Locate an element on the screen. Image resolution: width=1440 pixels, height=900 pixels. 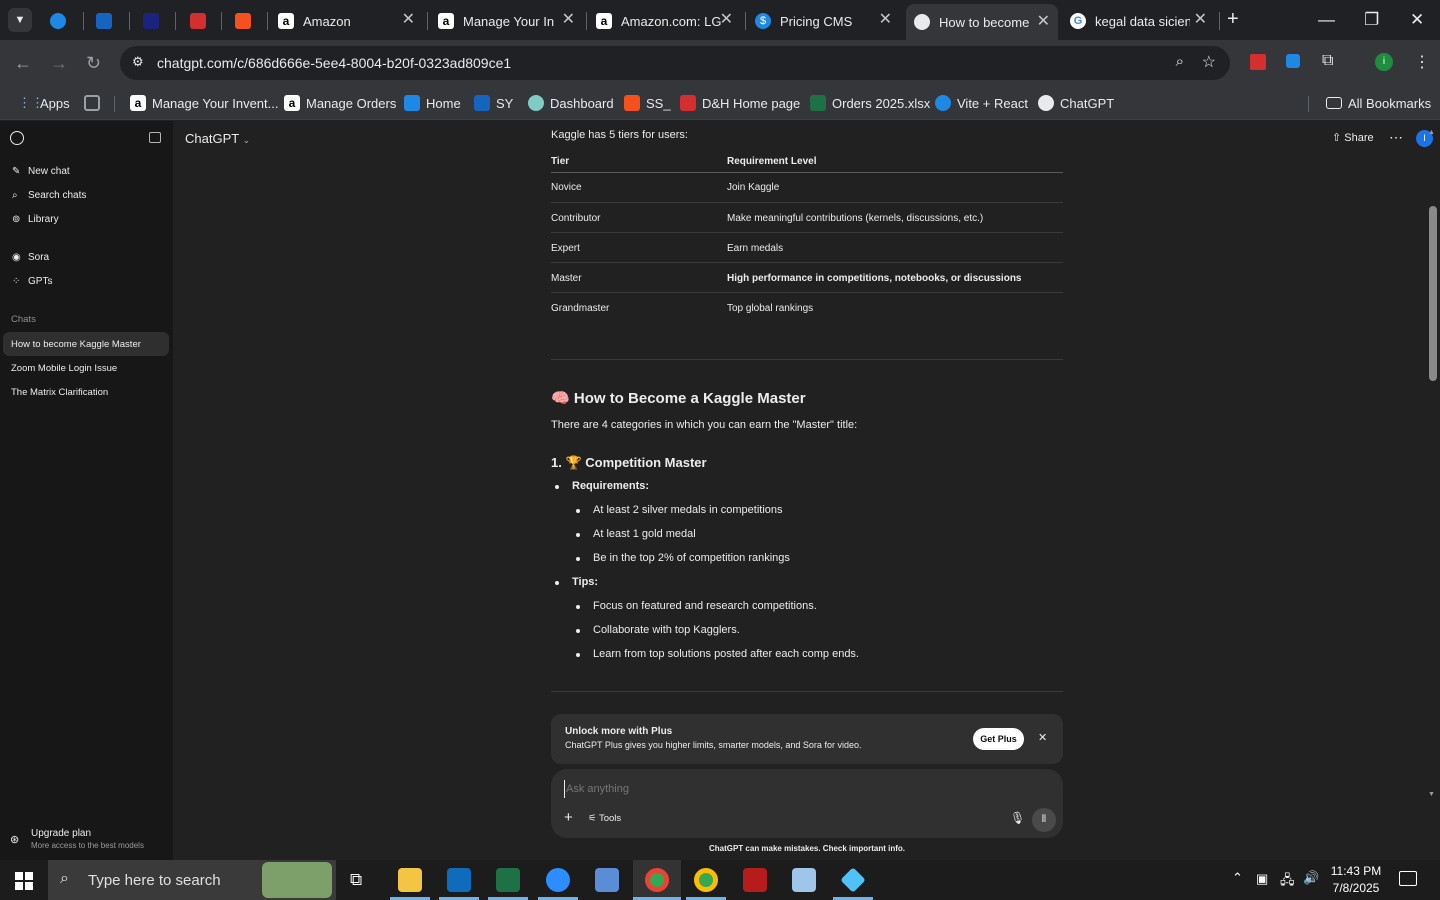
all-bookmarks: All Bookmarks is located at coordinates (1378, 103).